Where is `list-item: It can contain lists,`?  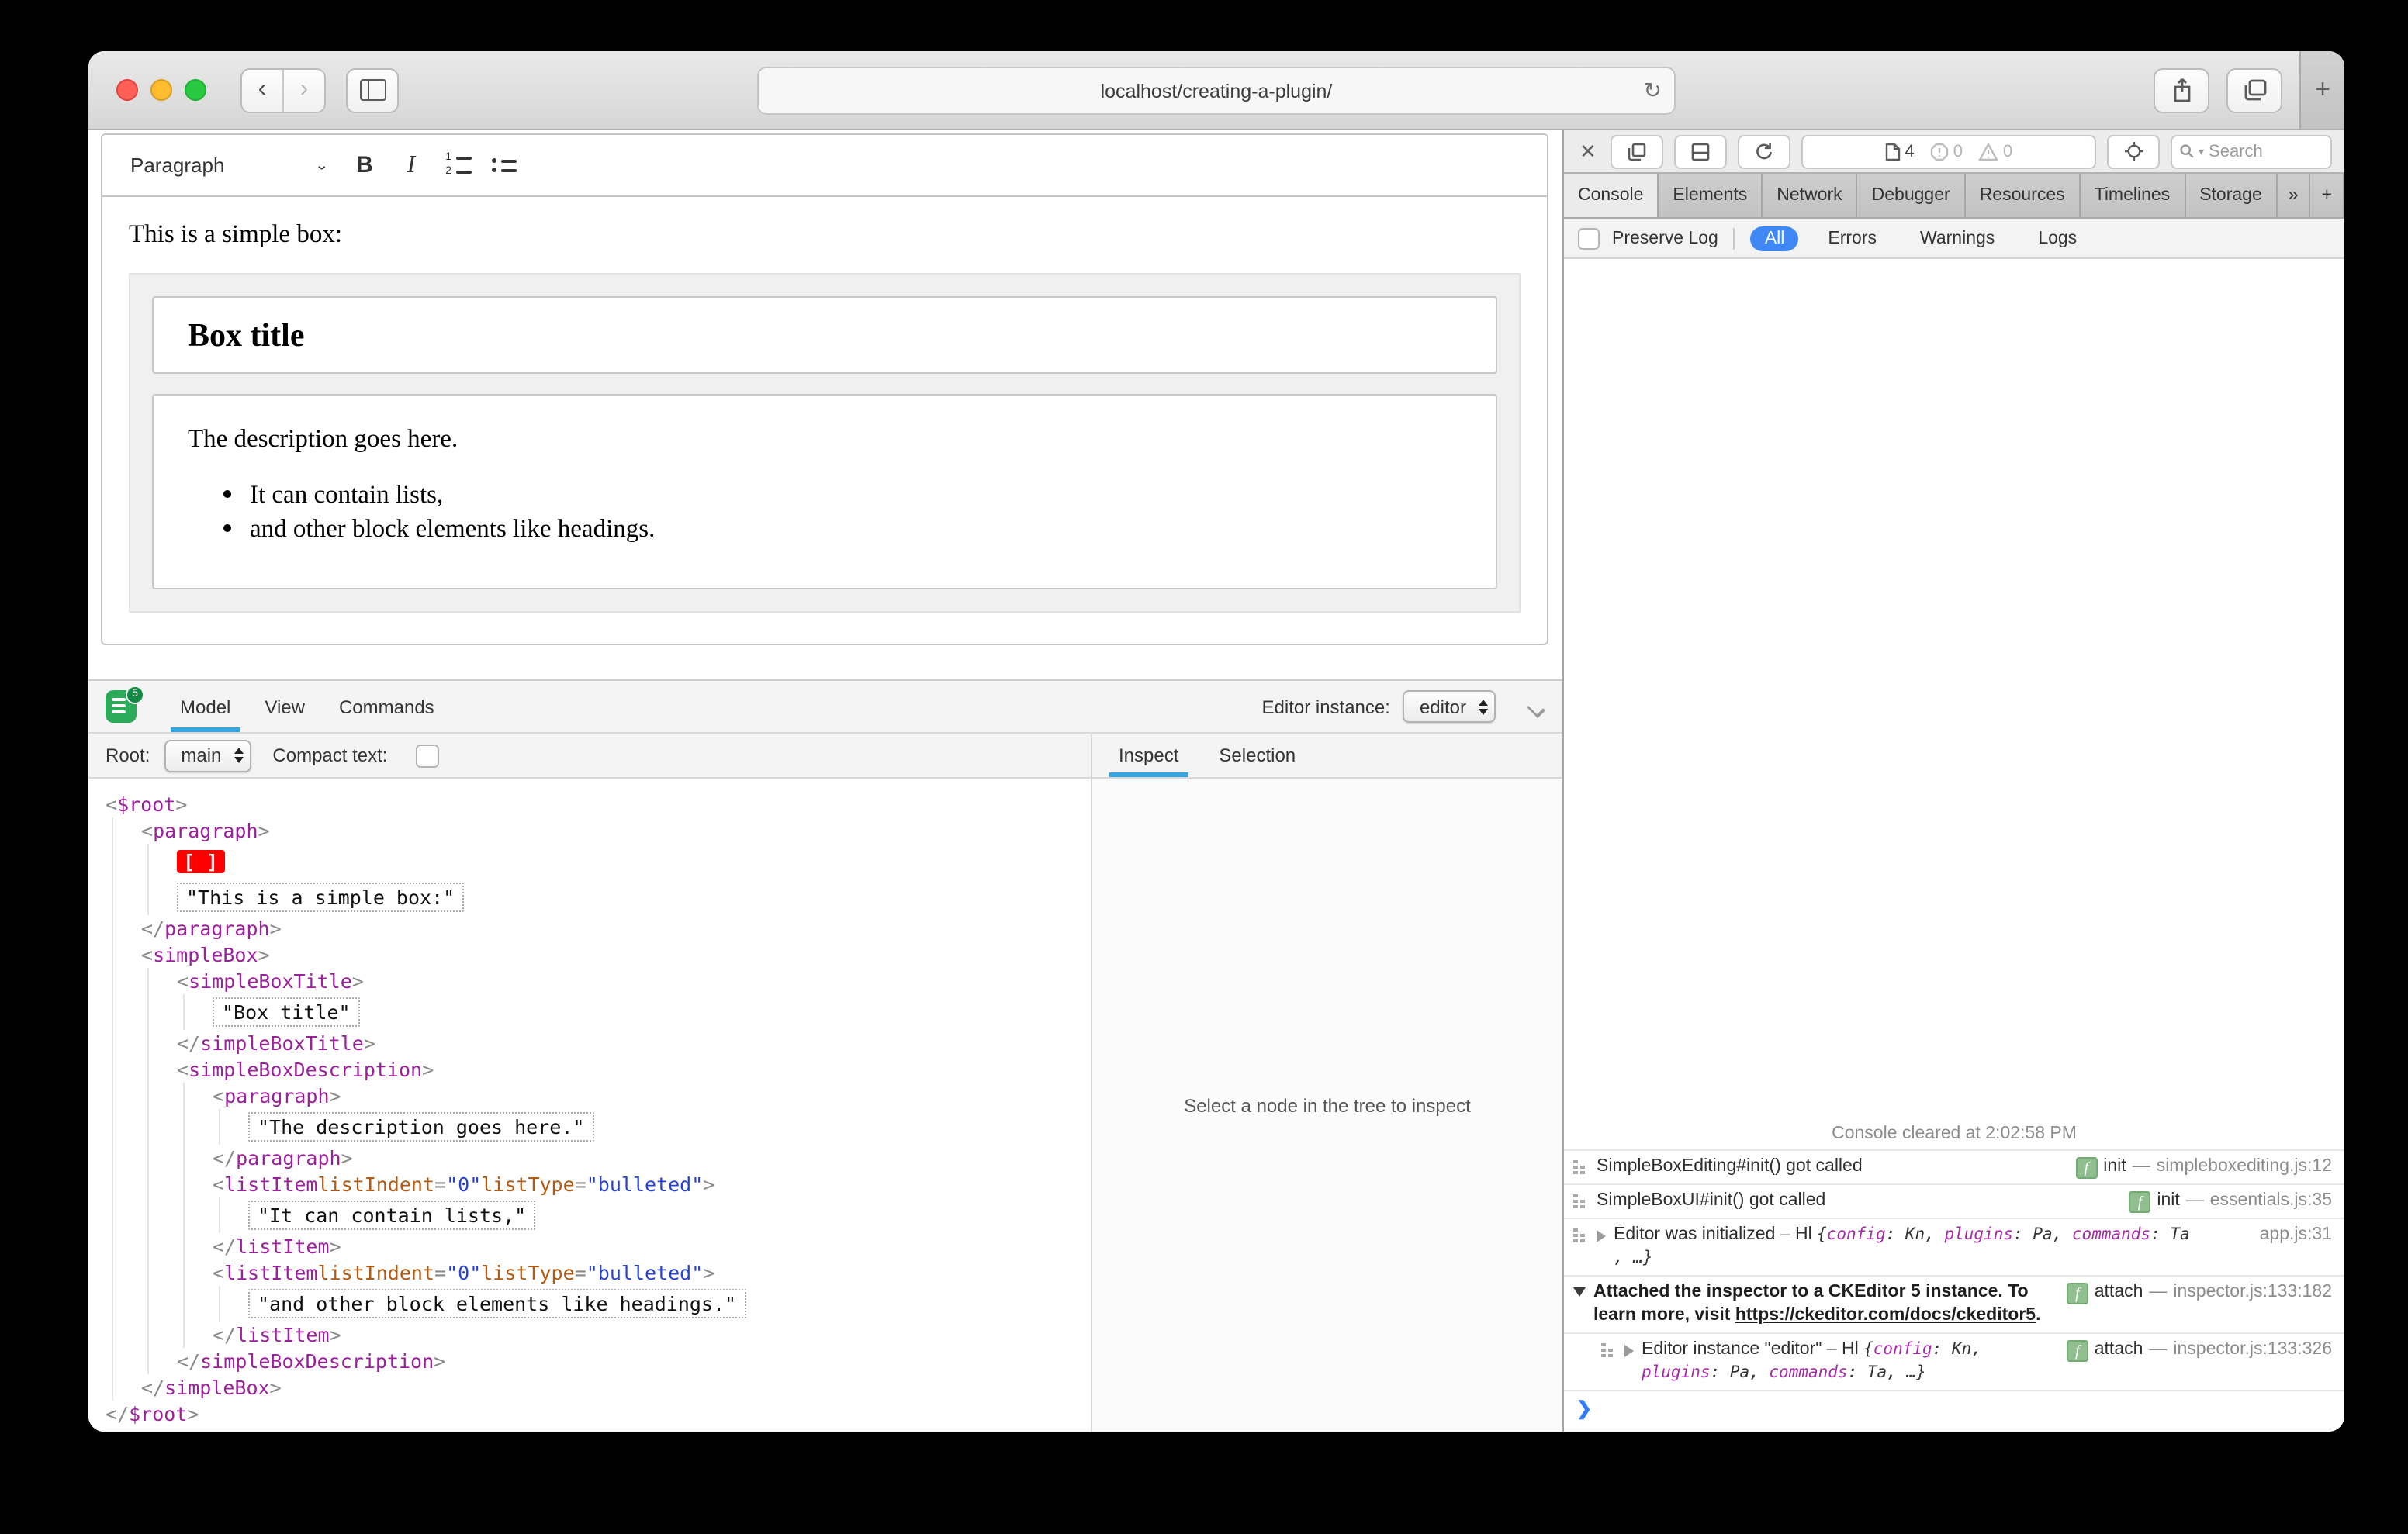
list-item: It can contain lists, is located at coordinates (856, 494).